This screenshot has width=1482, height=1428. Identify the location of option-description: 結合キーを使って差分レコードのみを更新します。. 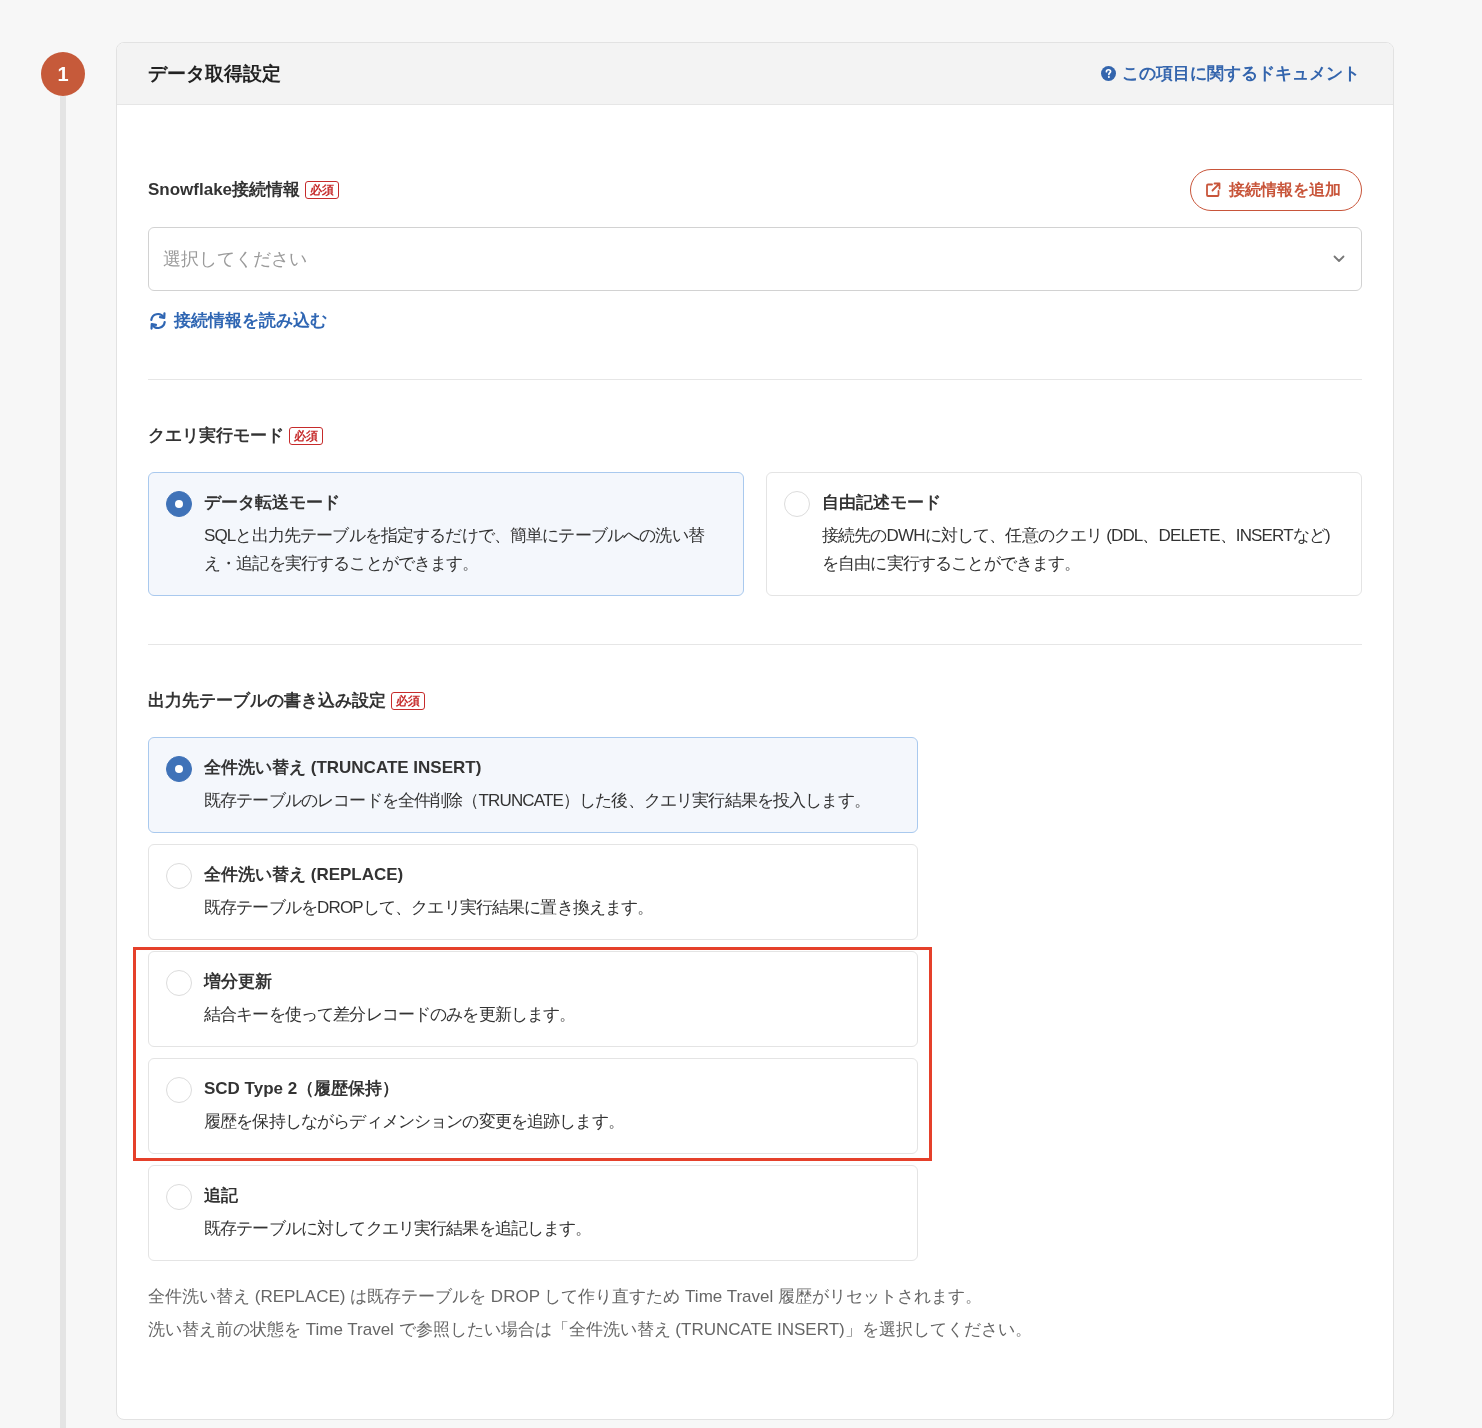
(390, 1015).